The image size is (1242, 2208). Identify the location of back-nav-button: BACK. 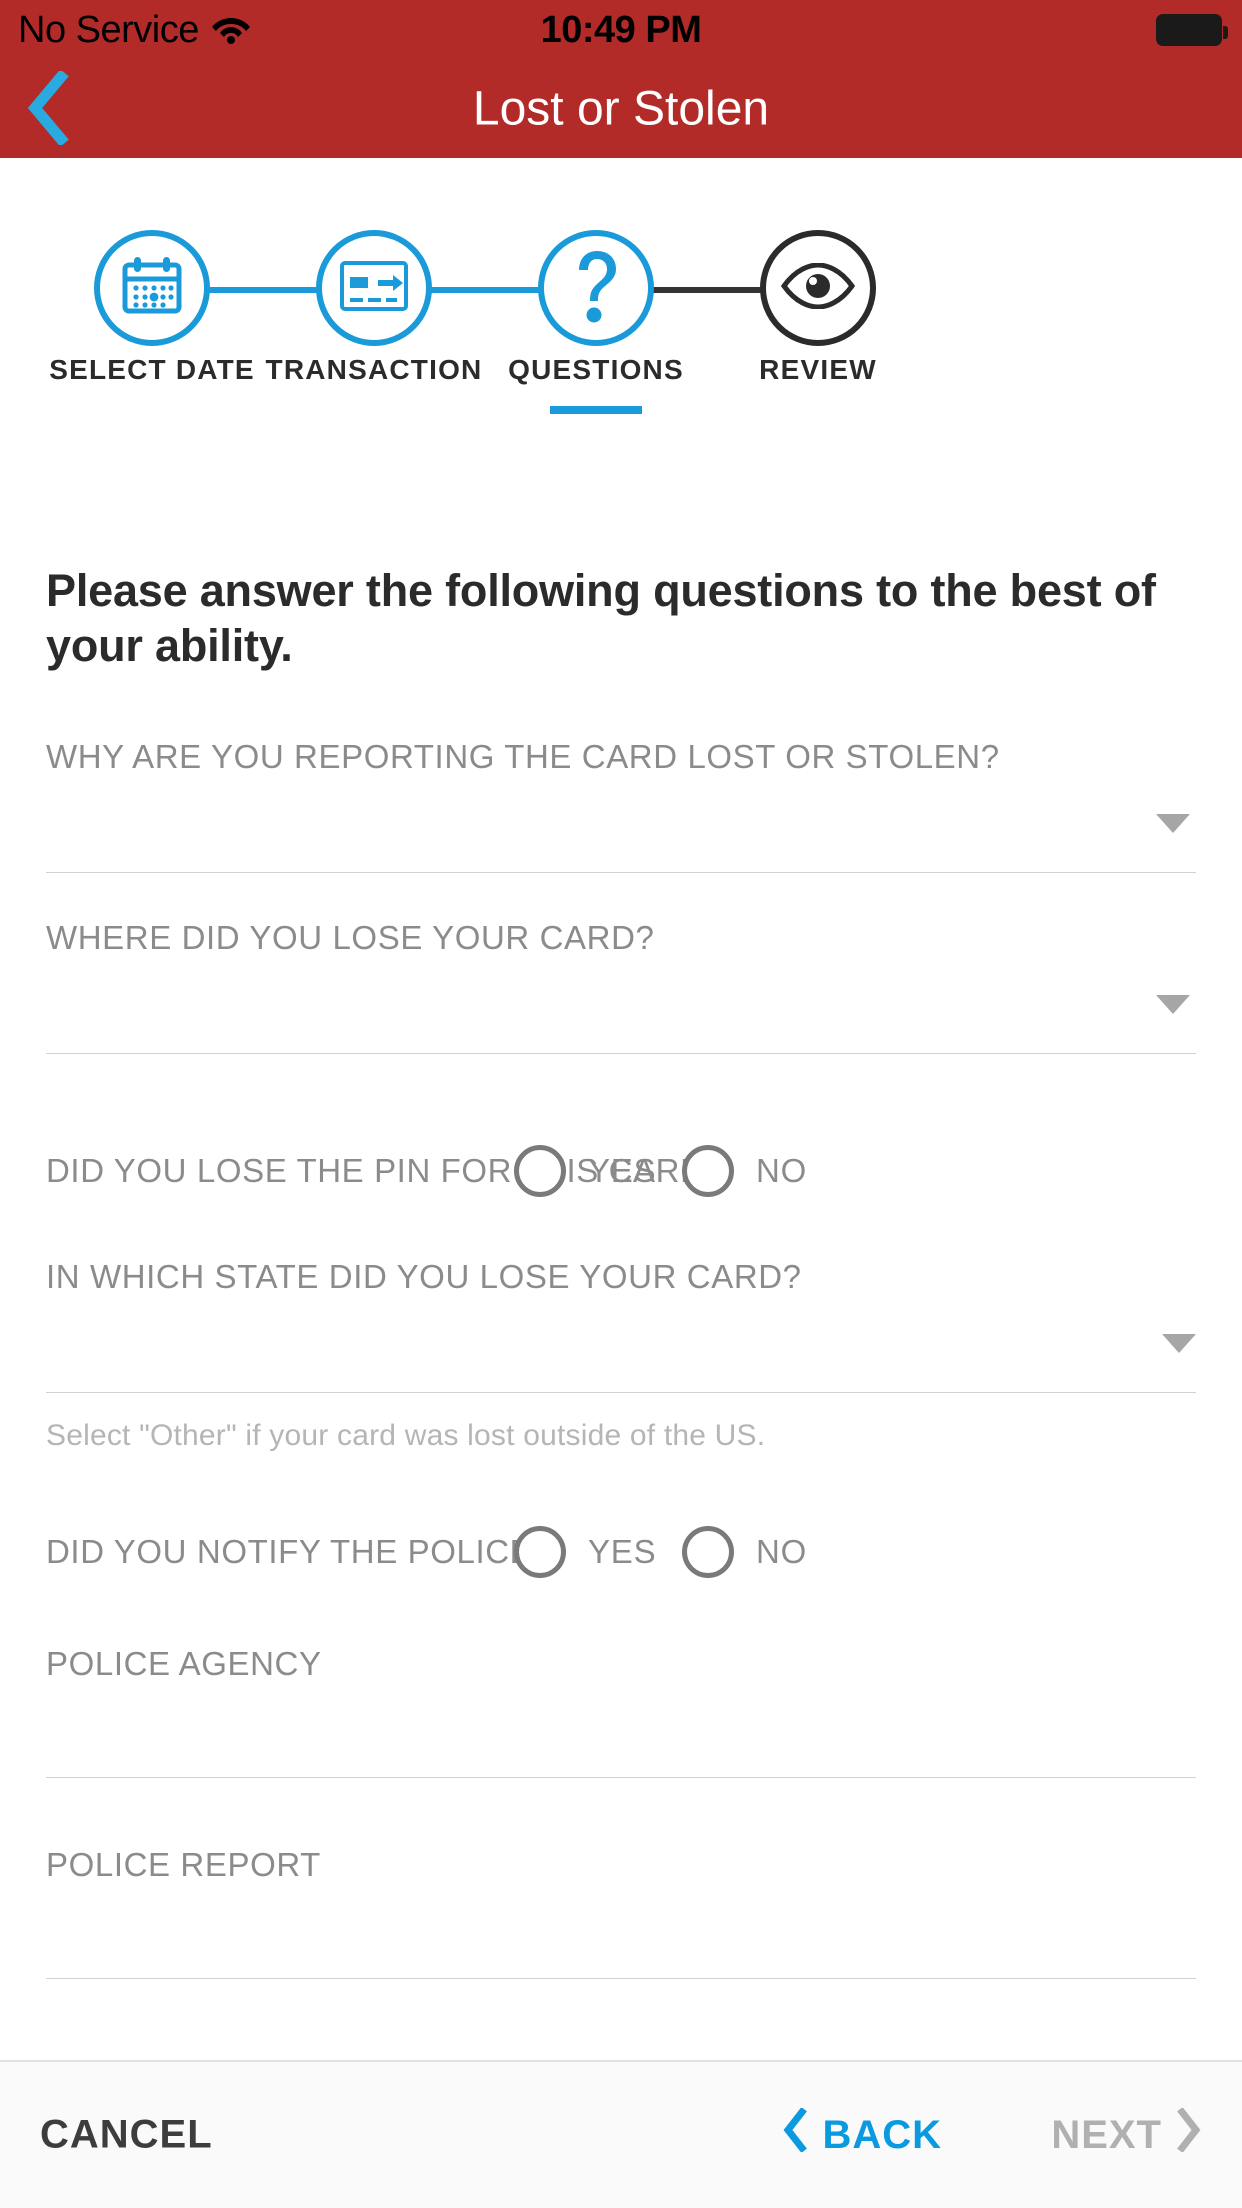
(862, 2134).